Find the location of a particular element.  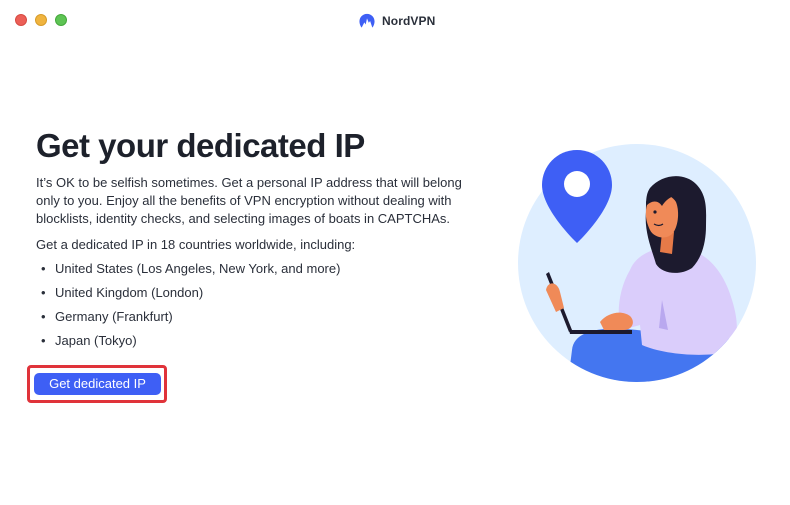

country-text: Germany (Frankfurt) is located at coordinates (114, 316).